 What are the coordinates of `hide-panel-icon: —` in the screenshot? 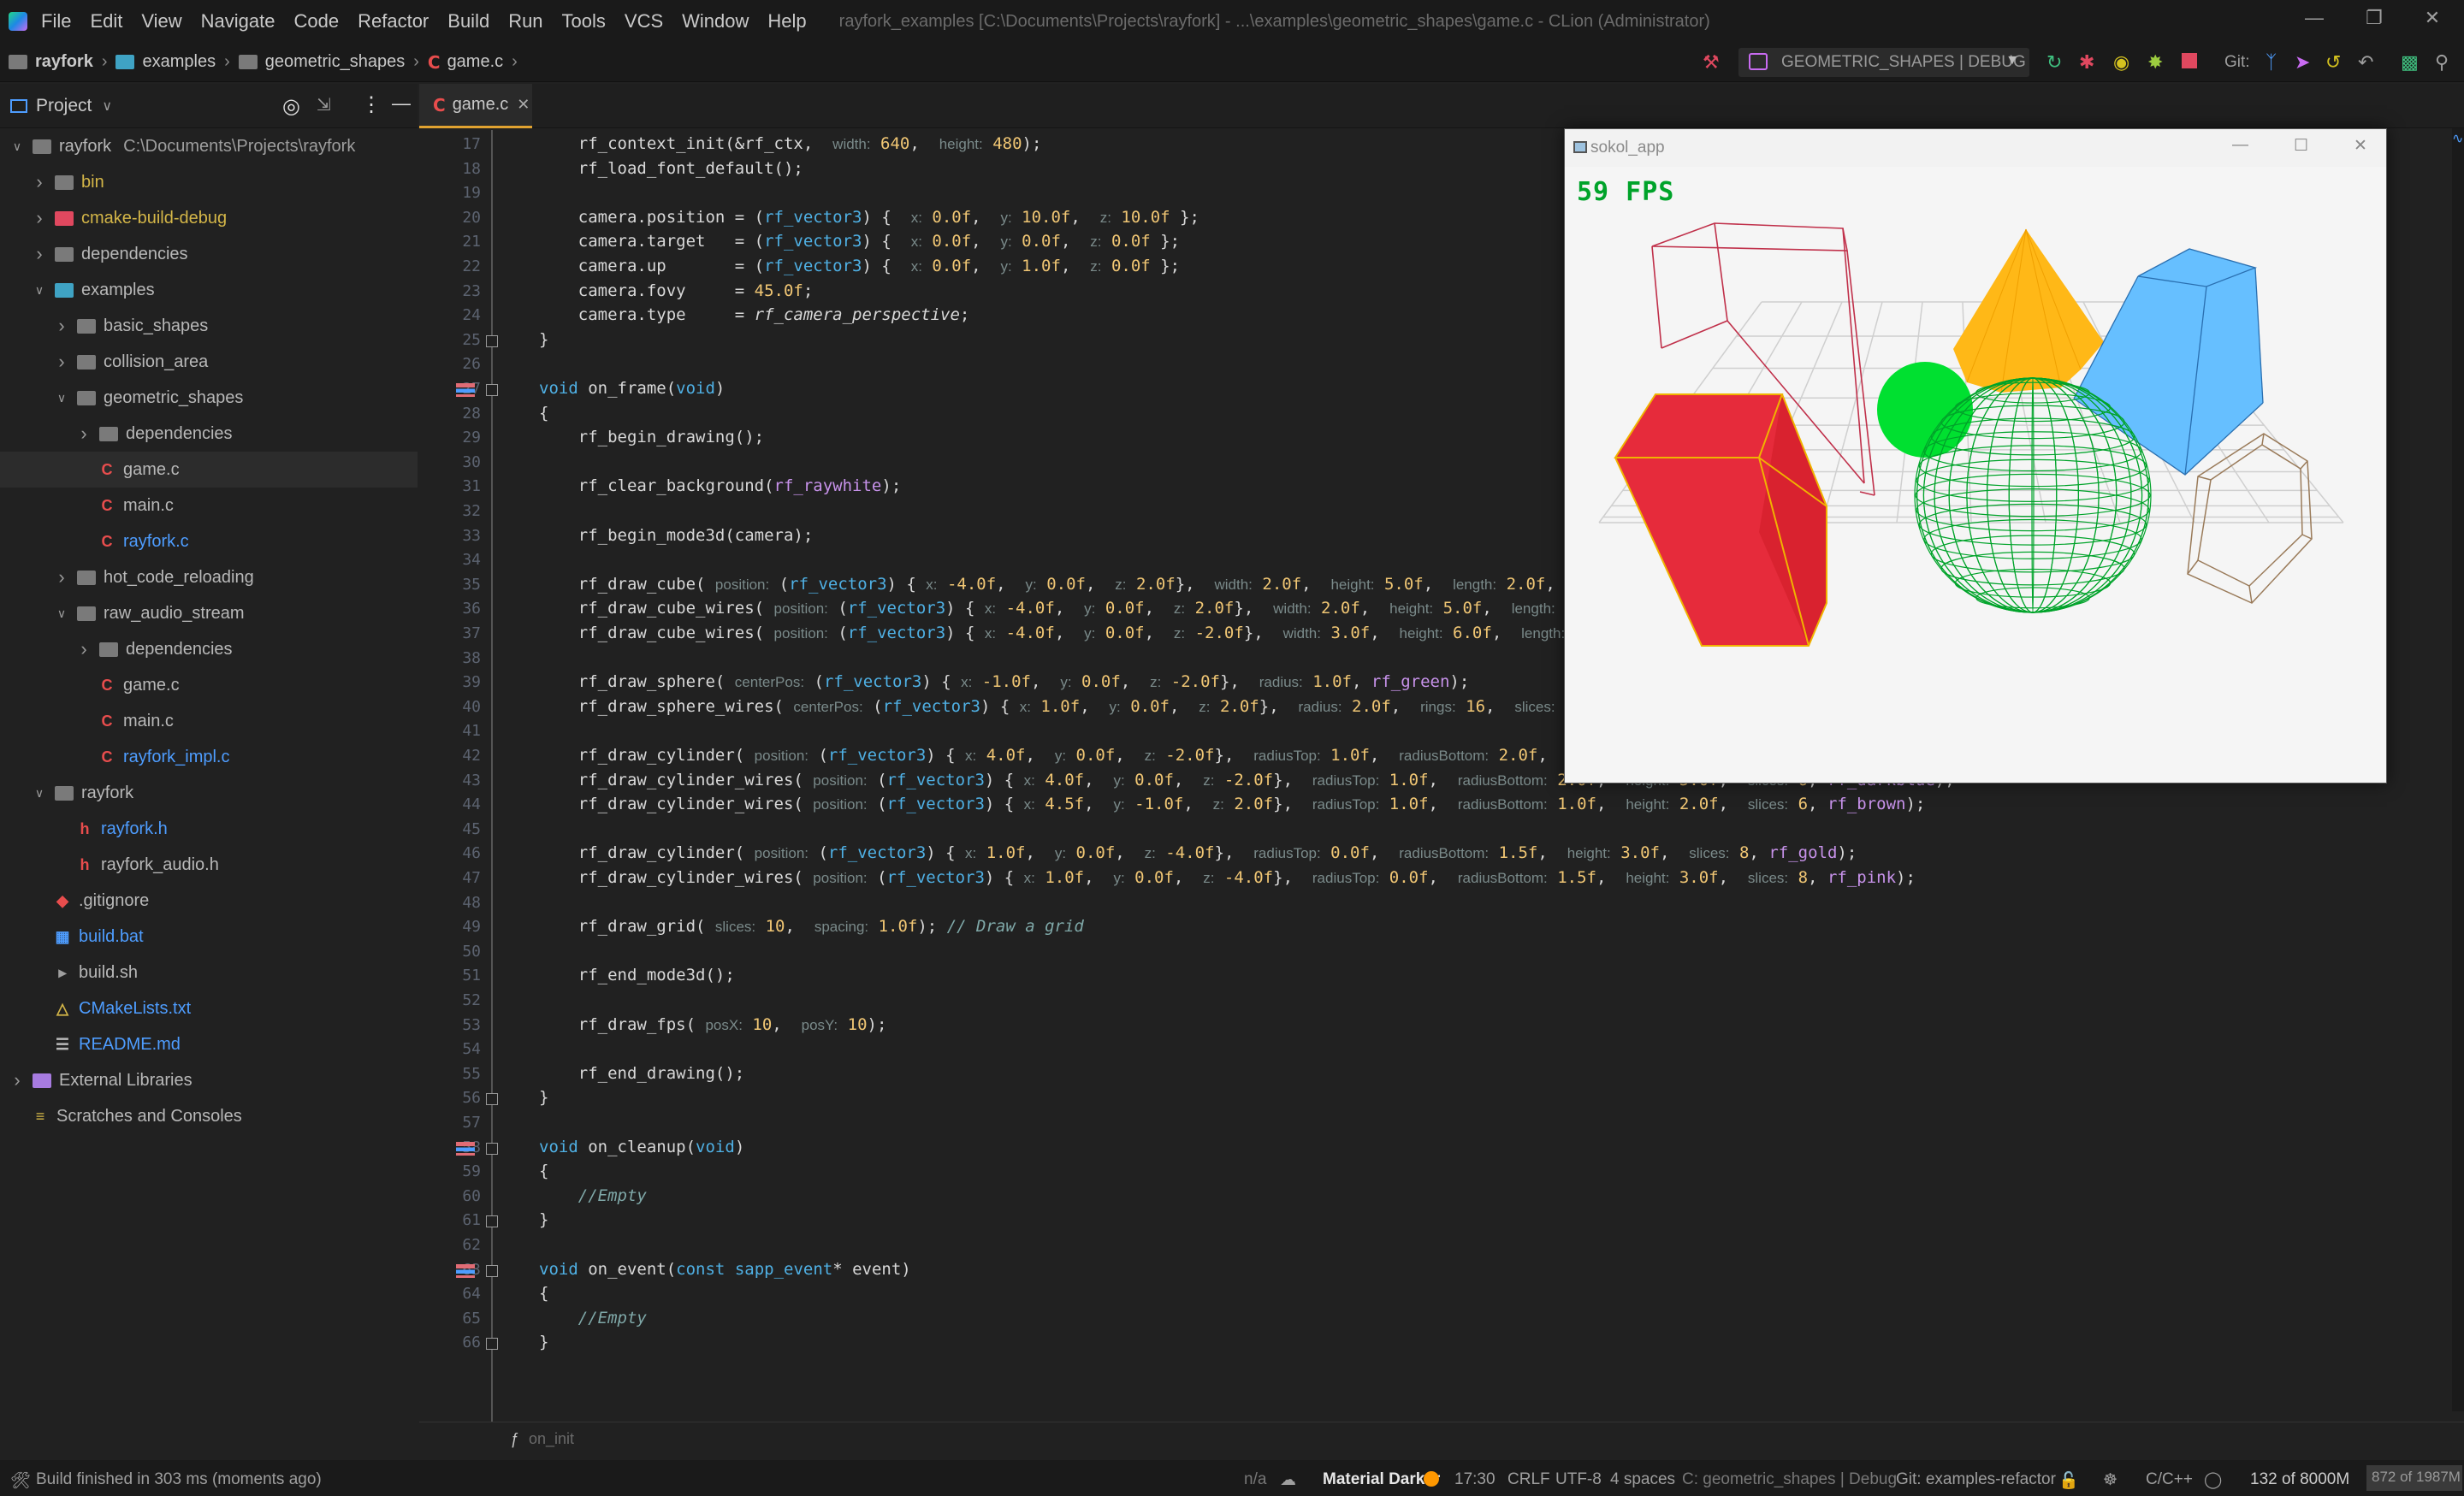 It's located at (401, 104).